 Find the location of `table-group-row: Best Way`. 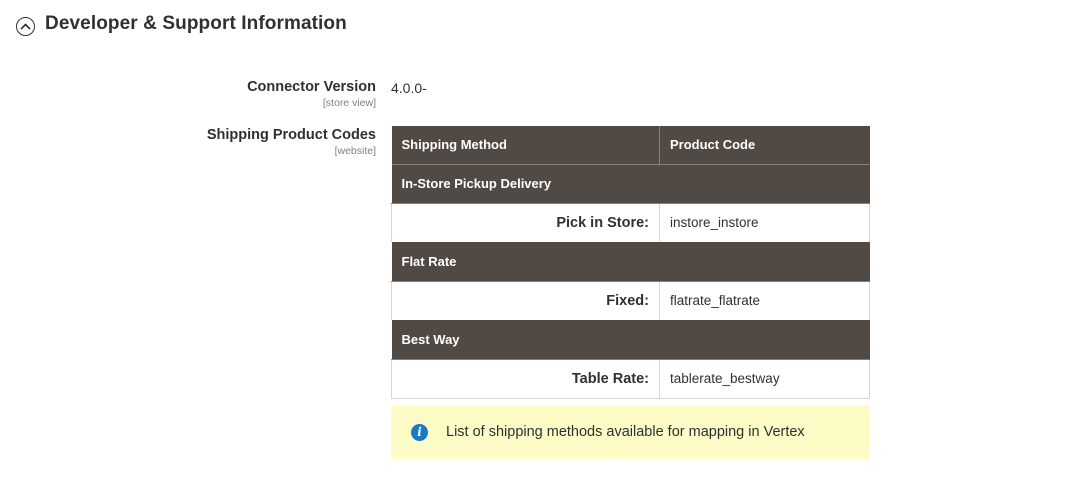

table-group-row: Best Way is located at coordinates (630, 340).